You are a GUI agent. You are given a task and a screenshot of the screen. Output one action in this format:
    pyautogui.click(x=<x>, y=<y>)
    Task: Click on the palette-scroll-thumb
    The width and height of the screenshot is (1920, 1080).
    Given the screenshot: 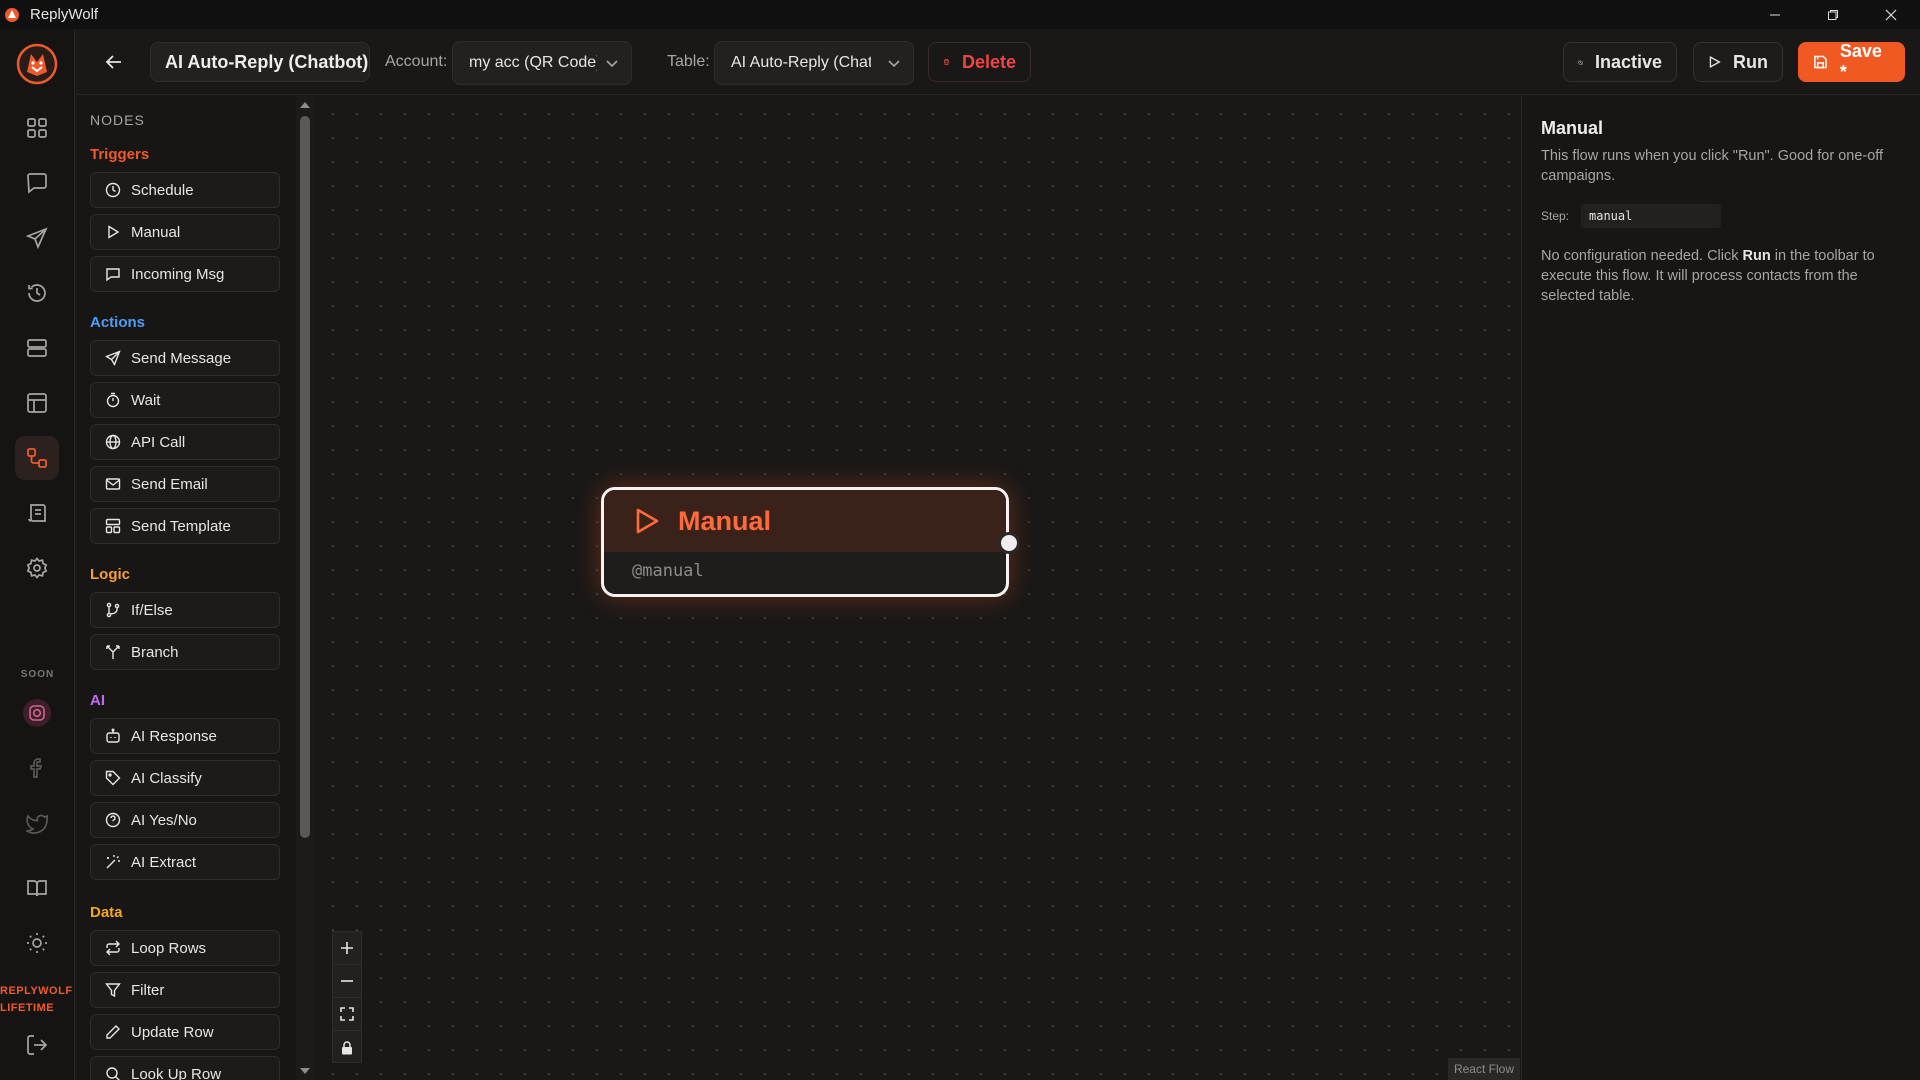 What is the action you would take?
    pyautogui.click(x=305, y=477)
    